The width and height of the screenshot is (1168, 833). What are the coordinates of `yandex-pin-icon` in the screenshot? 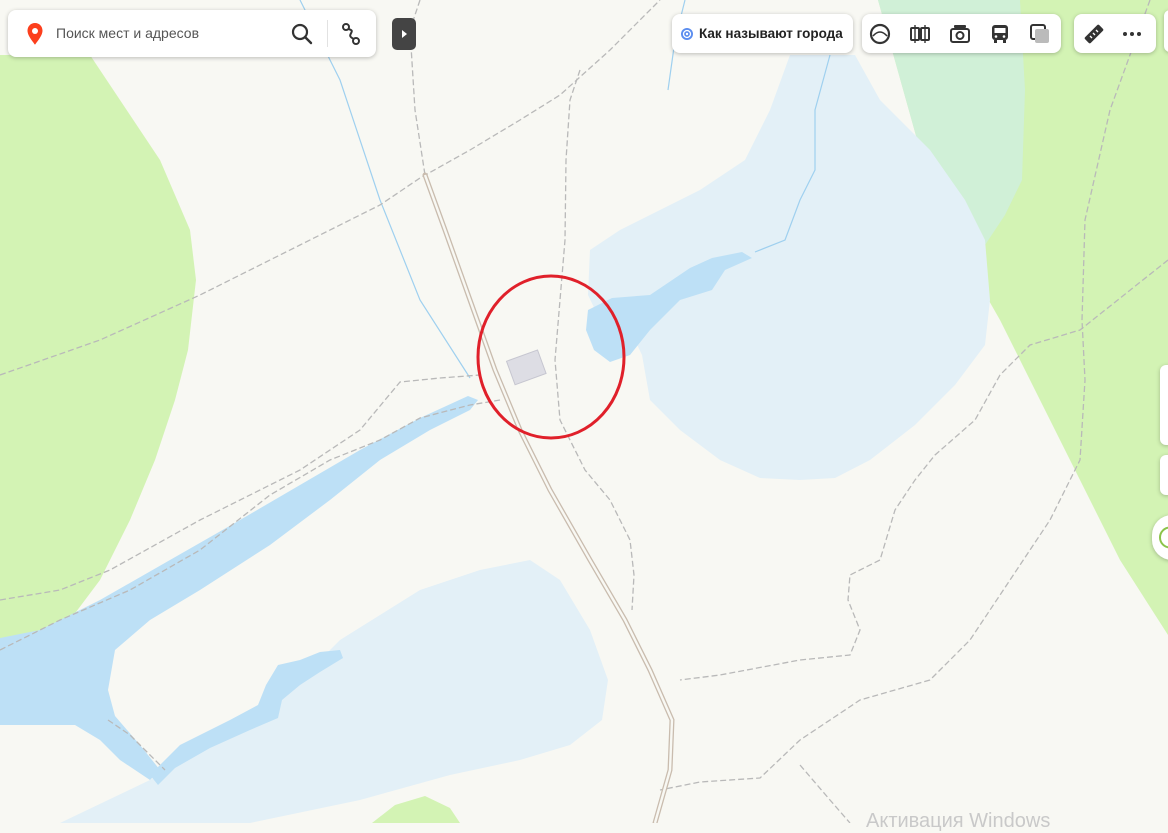 It's located at (35, 34).